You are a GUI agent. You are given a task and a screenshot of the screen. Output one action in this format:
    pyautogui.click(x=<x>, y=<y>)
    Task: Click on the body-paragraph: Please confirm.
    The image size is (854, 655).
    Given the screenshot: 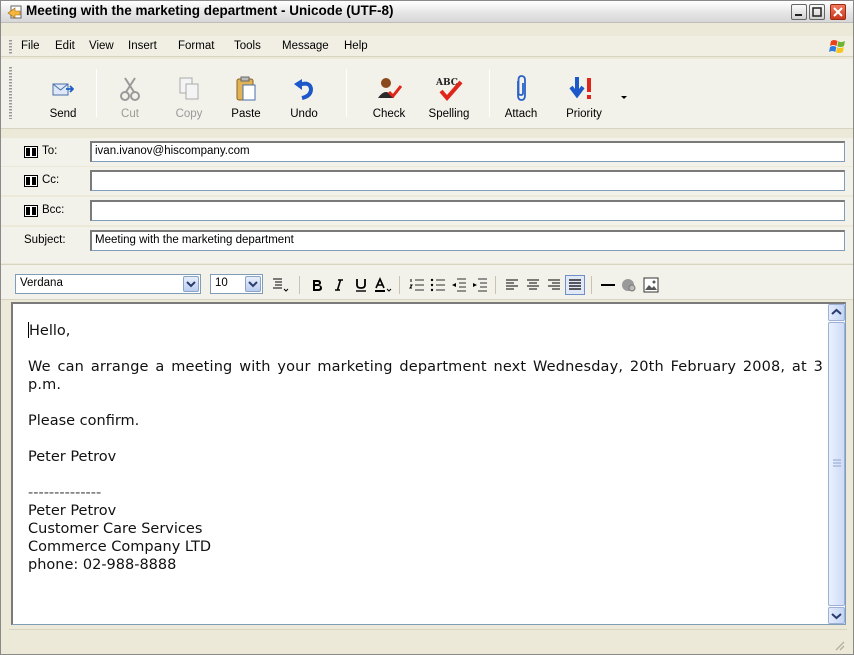 What is the action you would take?
    pyautogui.click(x=84, y=421)
    